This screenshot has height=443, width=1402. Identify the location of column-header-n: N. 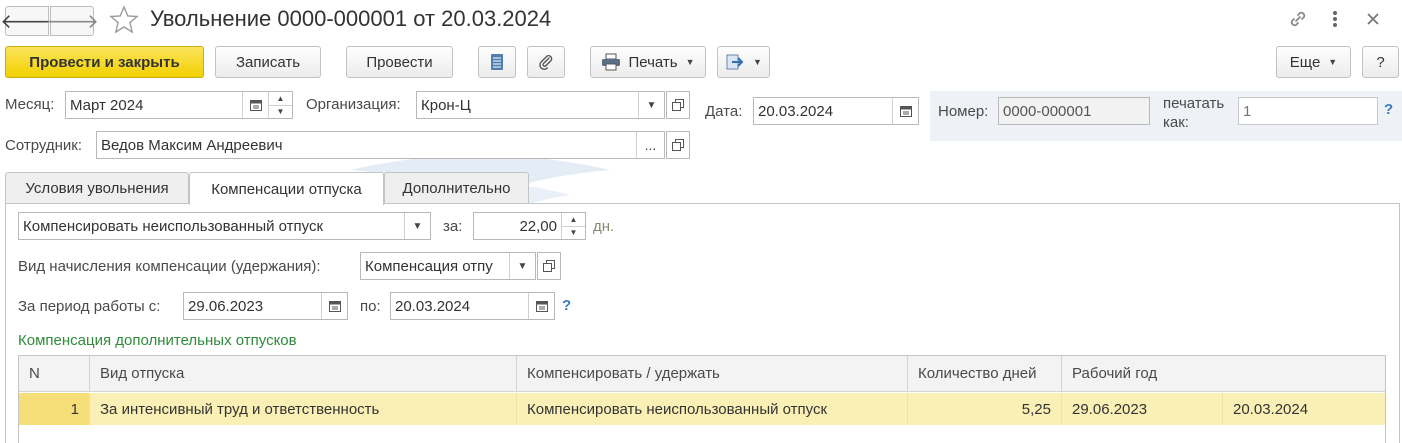
(54, 373).